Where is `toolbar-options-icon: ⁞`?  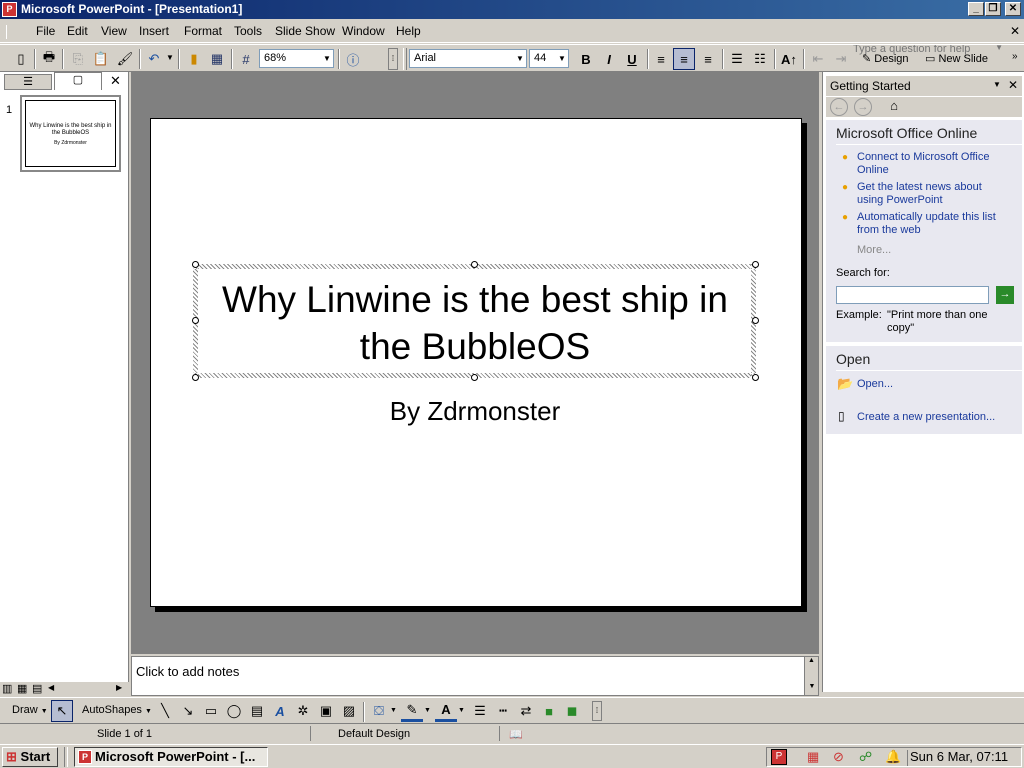 toolbar-options-icon: ⁞ is located at coordinates (393, 59).